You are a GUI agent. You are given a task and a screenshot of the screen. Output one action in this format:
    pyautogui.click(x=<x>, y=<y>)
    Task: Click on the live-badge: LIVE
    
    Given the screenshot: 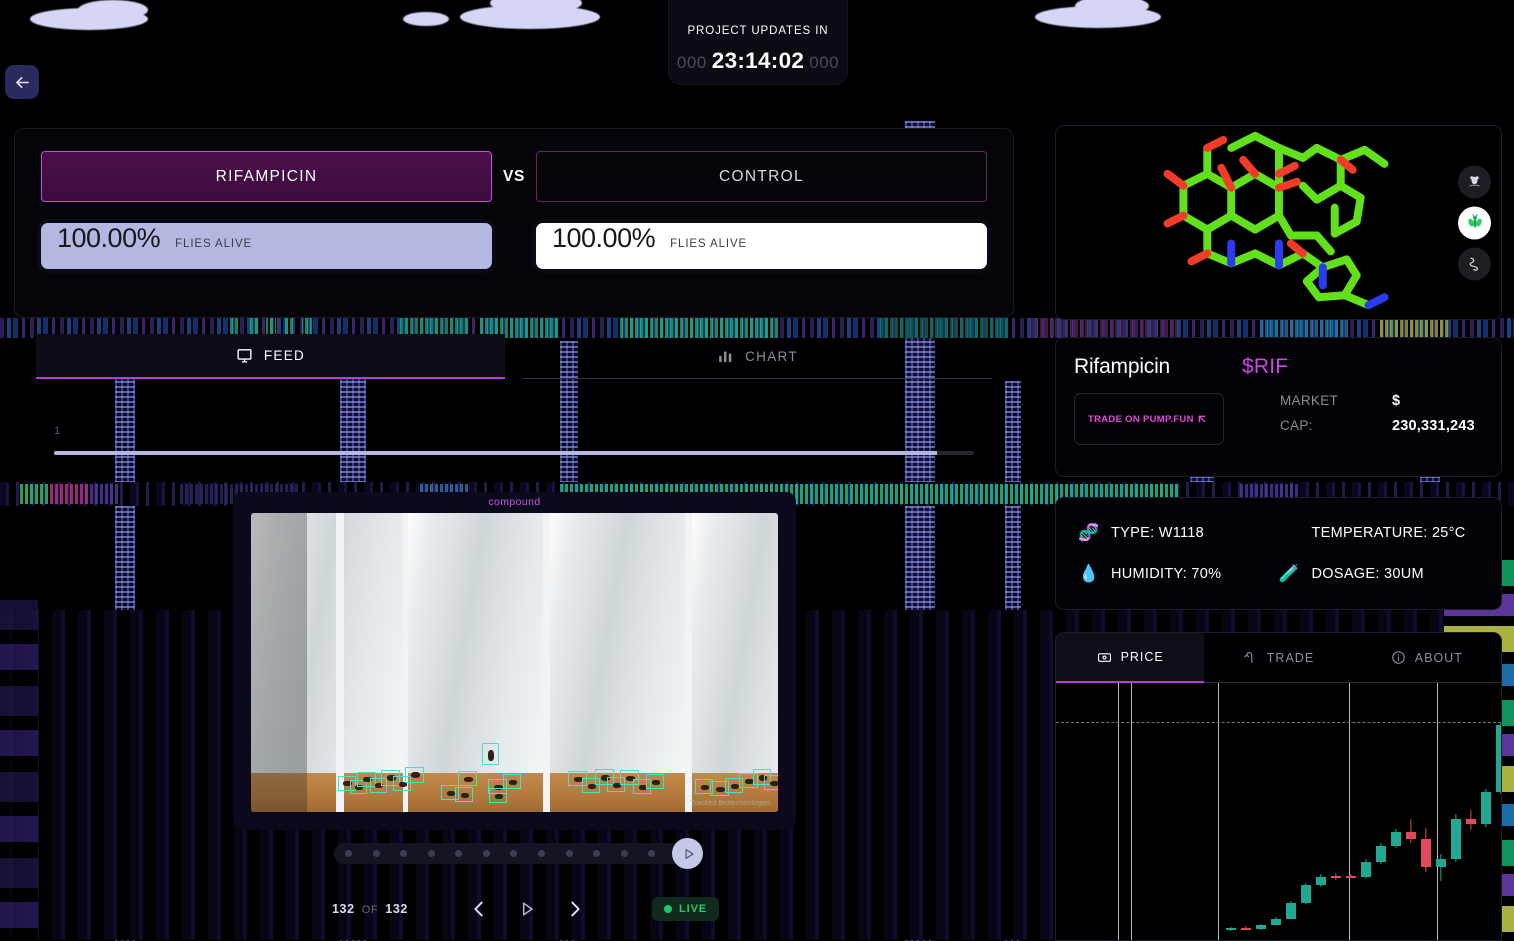 What is the action you would take?
    pyautogui.click(x=686, y=909)
    